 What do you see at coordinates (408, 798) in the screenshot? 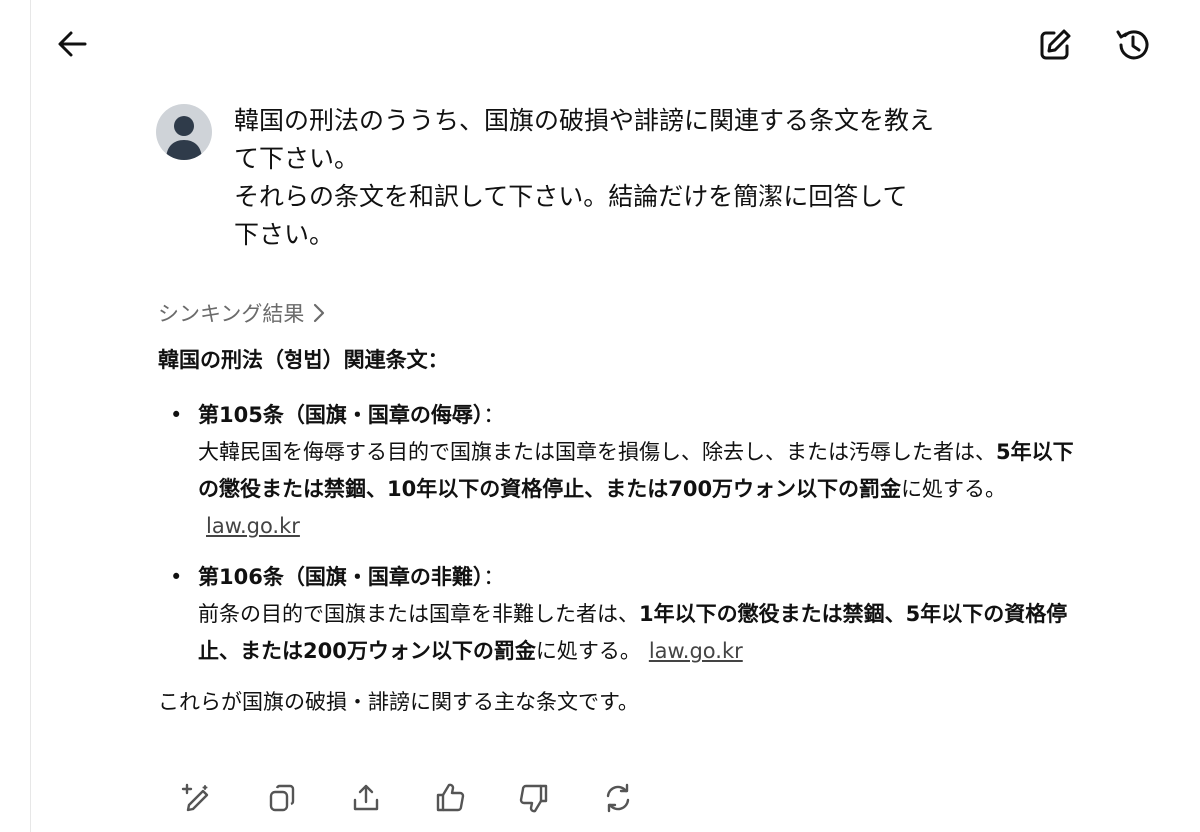
I see `message-actions` at bounding box center [408, 798].